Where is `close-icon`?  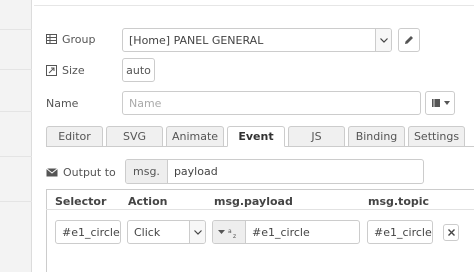 close-icon is located at coordinates (451, 232).